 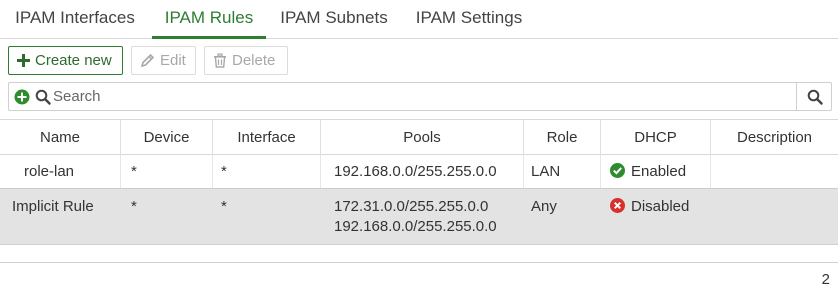 I want to click on plus-icon, so click(x=23, y=60).